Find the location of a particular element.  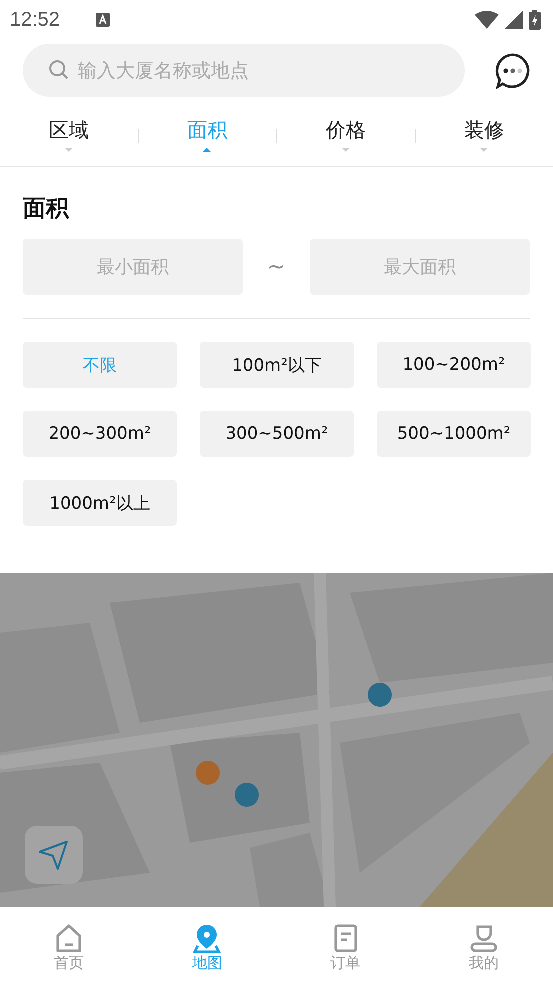

signal-icon is located at coordinates (514, 20).